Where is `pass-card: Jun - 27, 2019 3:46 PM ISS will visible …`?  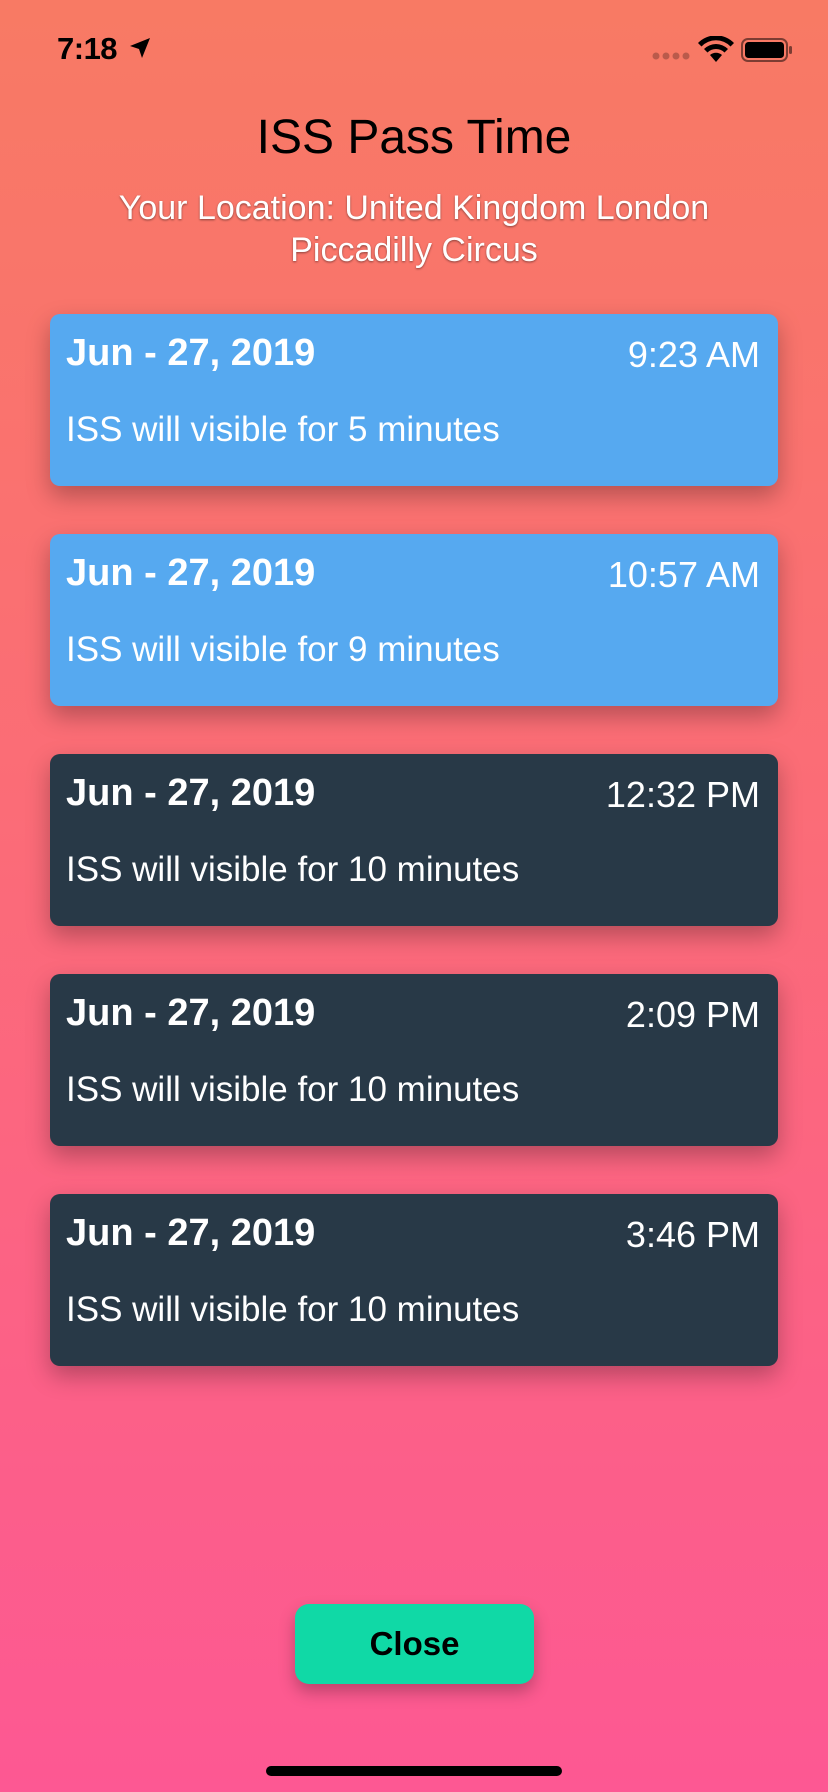 pass-card: Jun - 27, 2019 3:46 PM ISS will visible … is located at coordinates (414, 1280).